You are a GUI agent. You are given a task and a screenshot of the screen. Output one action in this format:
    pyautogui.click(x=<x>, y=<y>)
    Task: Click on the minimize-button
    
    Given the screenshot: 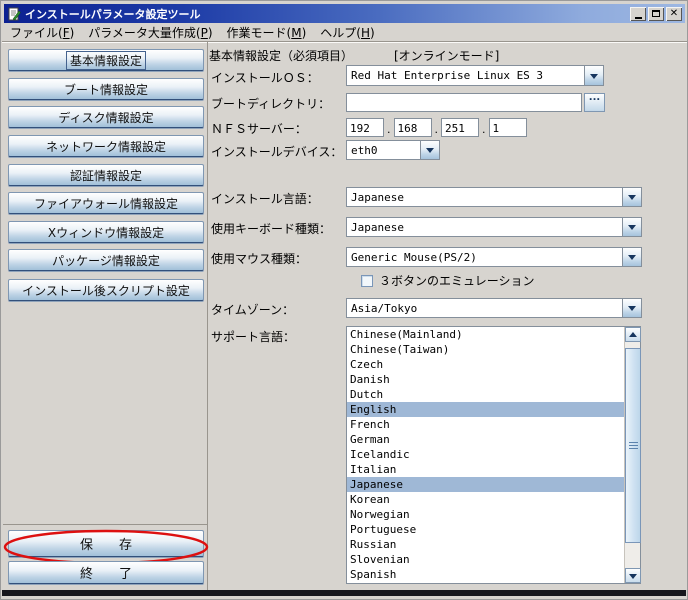 What is the action you would take?
    pyautogui.click(x=638, y=13)
    